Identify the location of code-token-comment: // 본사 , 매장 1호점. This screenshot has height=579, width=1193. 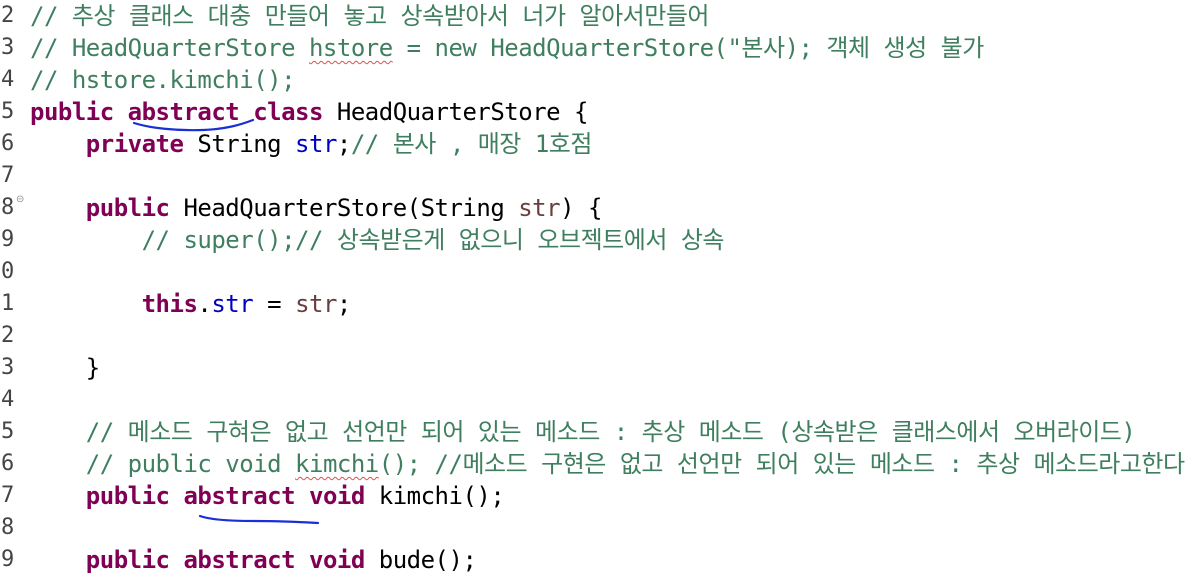
(471, 144).